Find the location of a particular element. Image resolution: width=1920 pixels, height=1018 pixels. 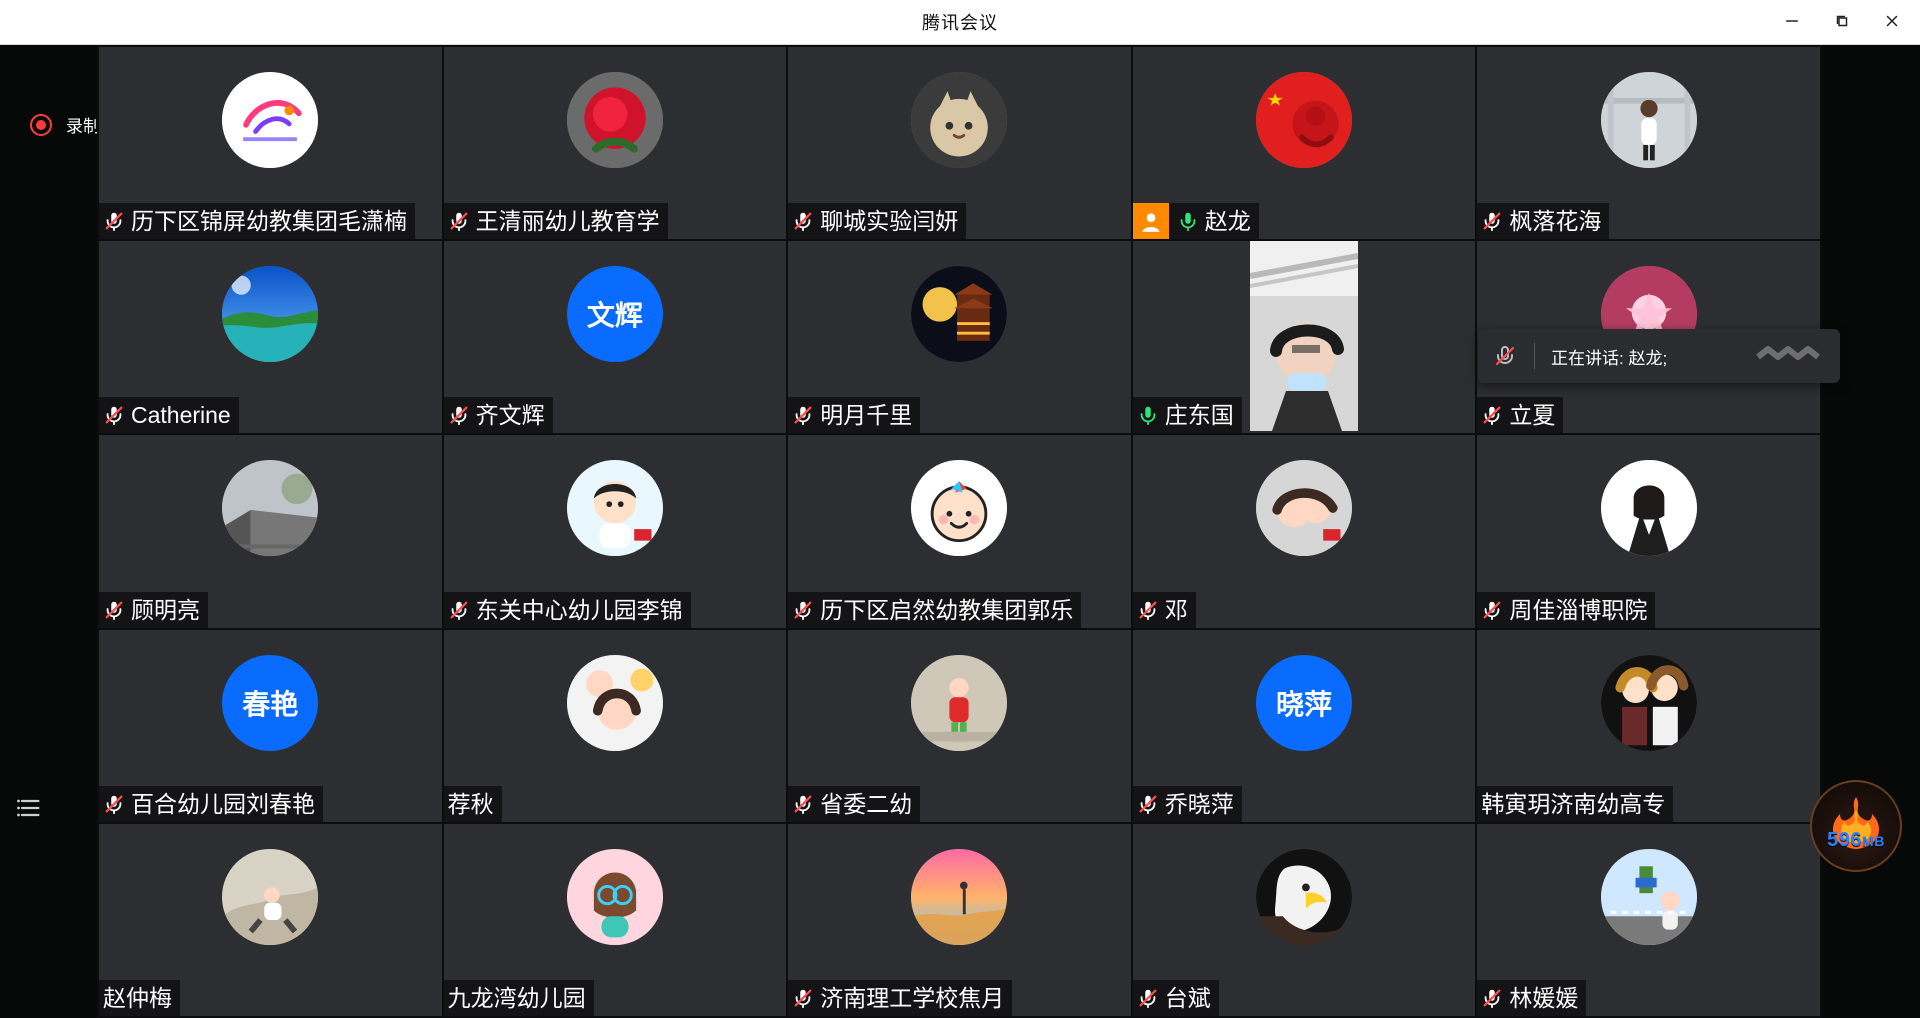

memory-widget: 596MB is located at coordinates (1856, 826).